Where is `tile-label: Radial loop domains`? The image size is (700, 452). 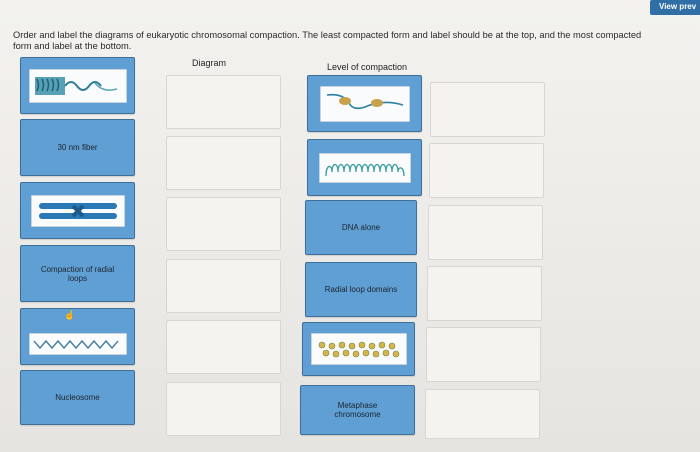
tile-label: Radial loop domains is located at coordinates (361, 289).